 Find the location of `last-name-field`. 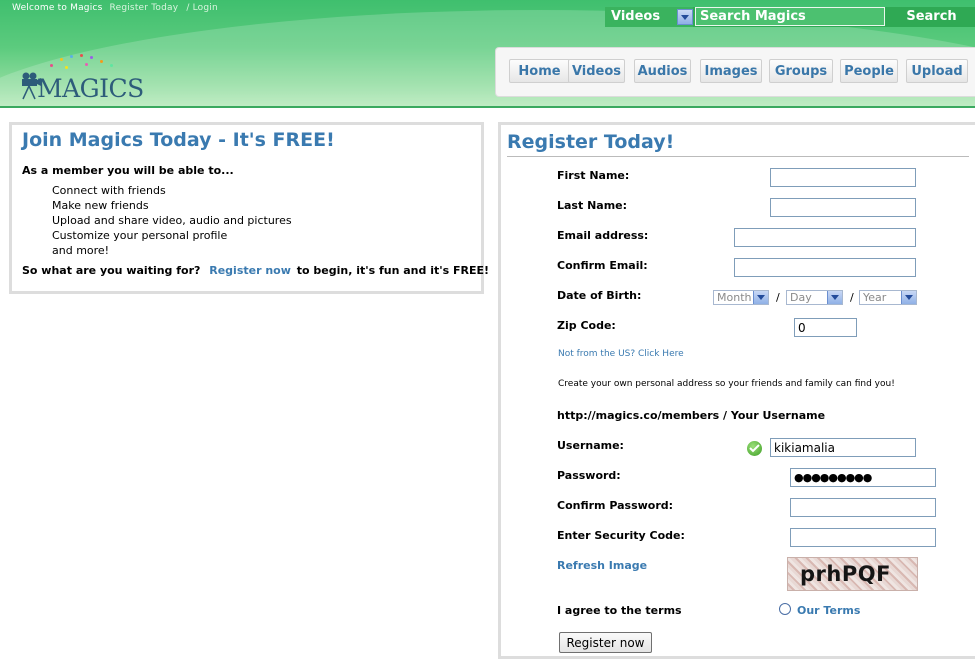

last-name-field is located at coordinates (843, 207).